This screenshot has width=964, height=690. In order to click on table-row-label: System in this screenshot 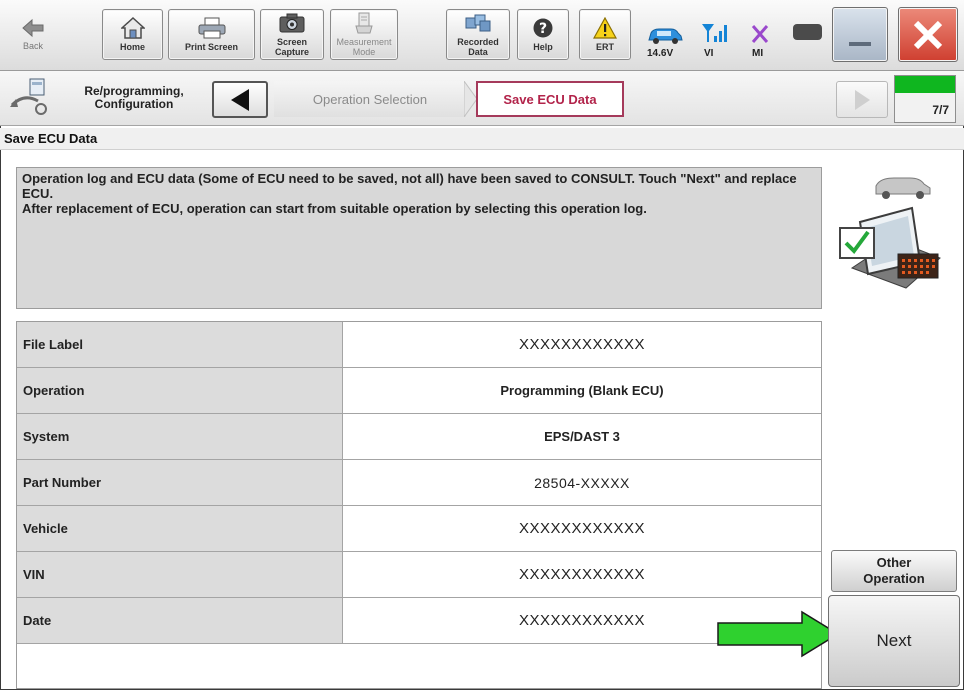, I will do `click(180, 436)`.